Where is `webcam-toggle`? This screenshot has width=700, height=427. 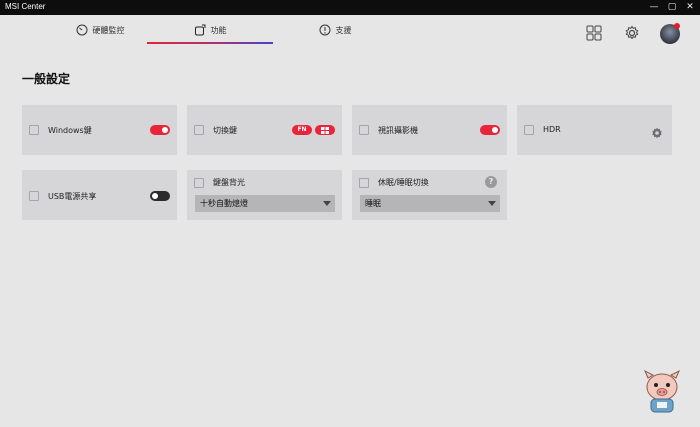
webcam-toggle is located at coordinates (490, 130).